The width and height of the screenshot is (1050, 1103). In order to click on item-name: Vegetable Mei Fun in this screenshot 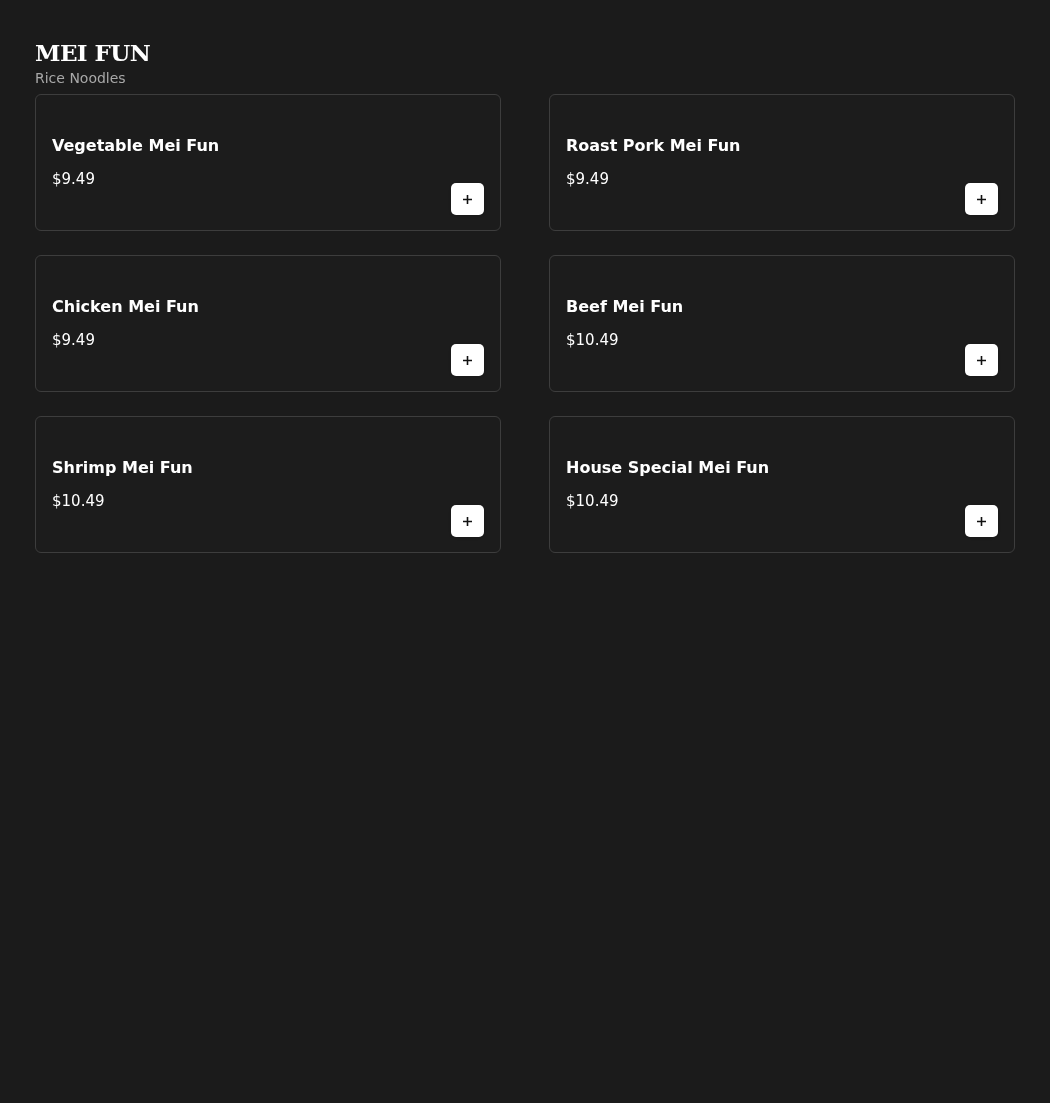, I will do `click(136, 146)`.